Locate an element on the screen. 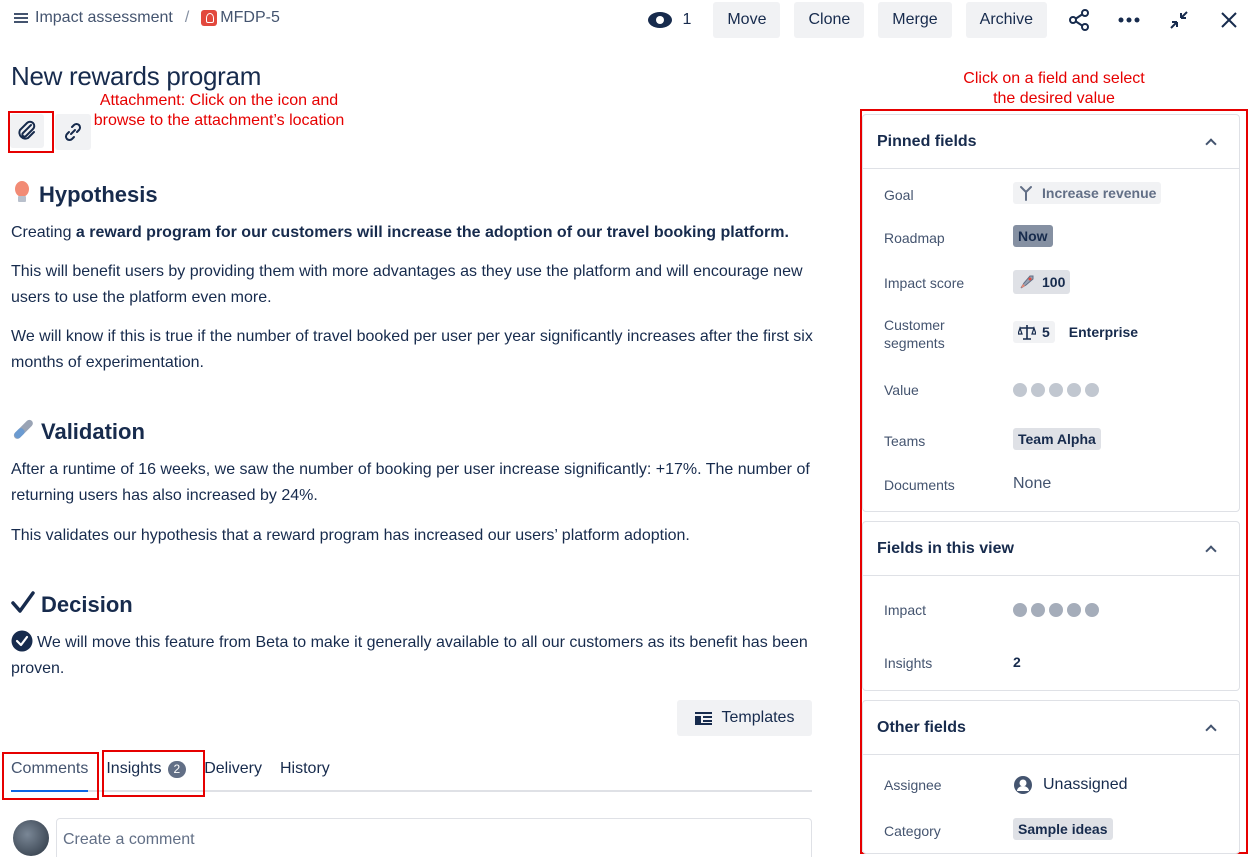  eye-icon is located at coordinates (660, 20).